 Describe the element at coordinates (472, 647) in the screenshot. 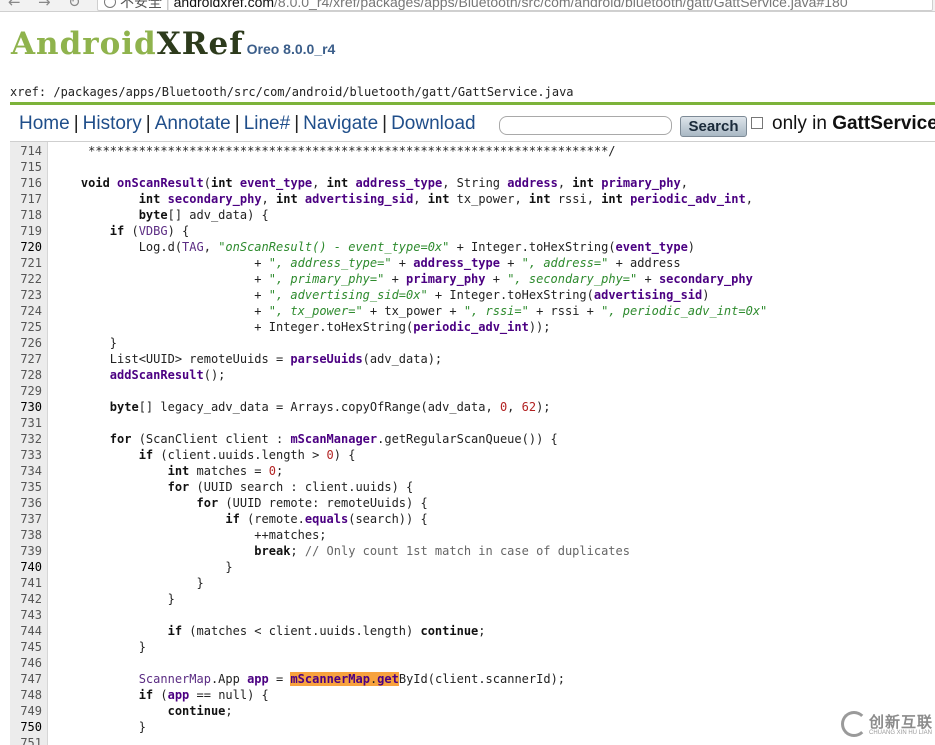

I see `code-line: 745 }` at that location.